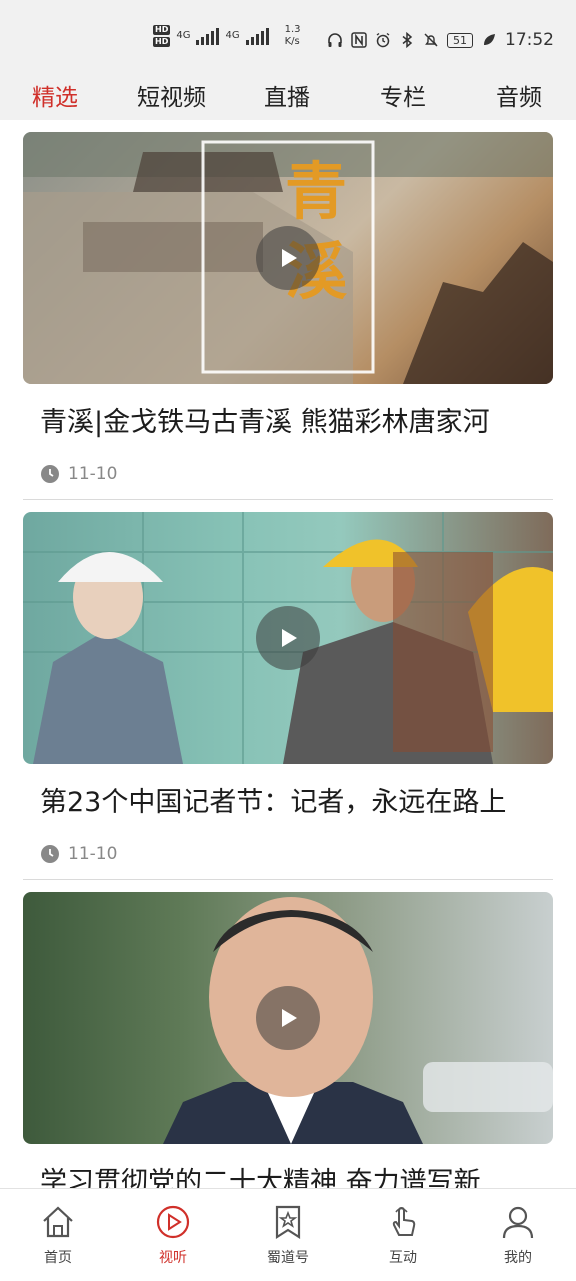 The width and height of the screenshot is (576, 1281). Describe the element at coordinates (265, 419) in the screenshot. I see `video-title: 青溪|金戈铁马古青溪 熊猫彩林唐家河` at that location.